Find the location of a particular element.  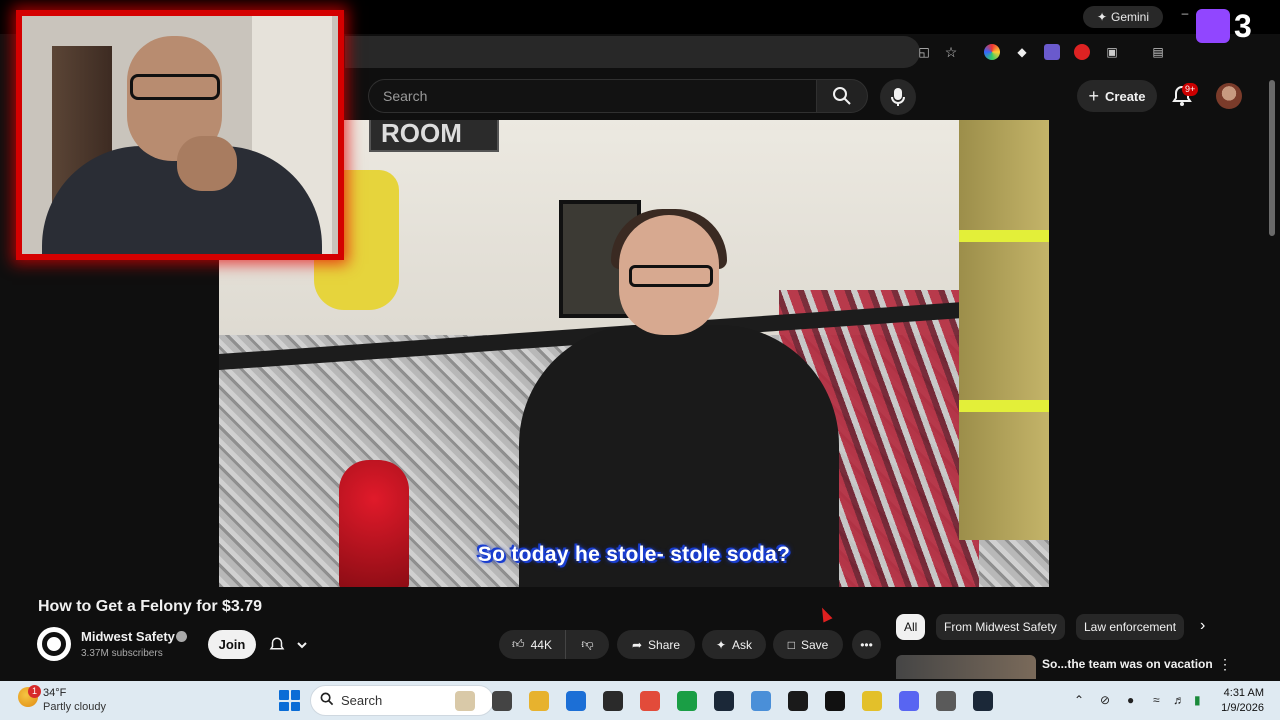

page-scrollbar is located at coordinates (1272, 156).